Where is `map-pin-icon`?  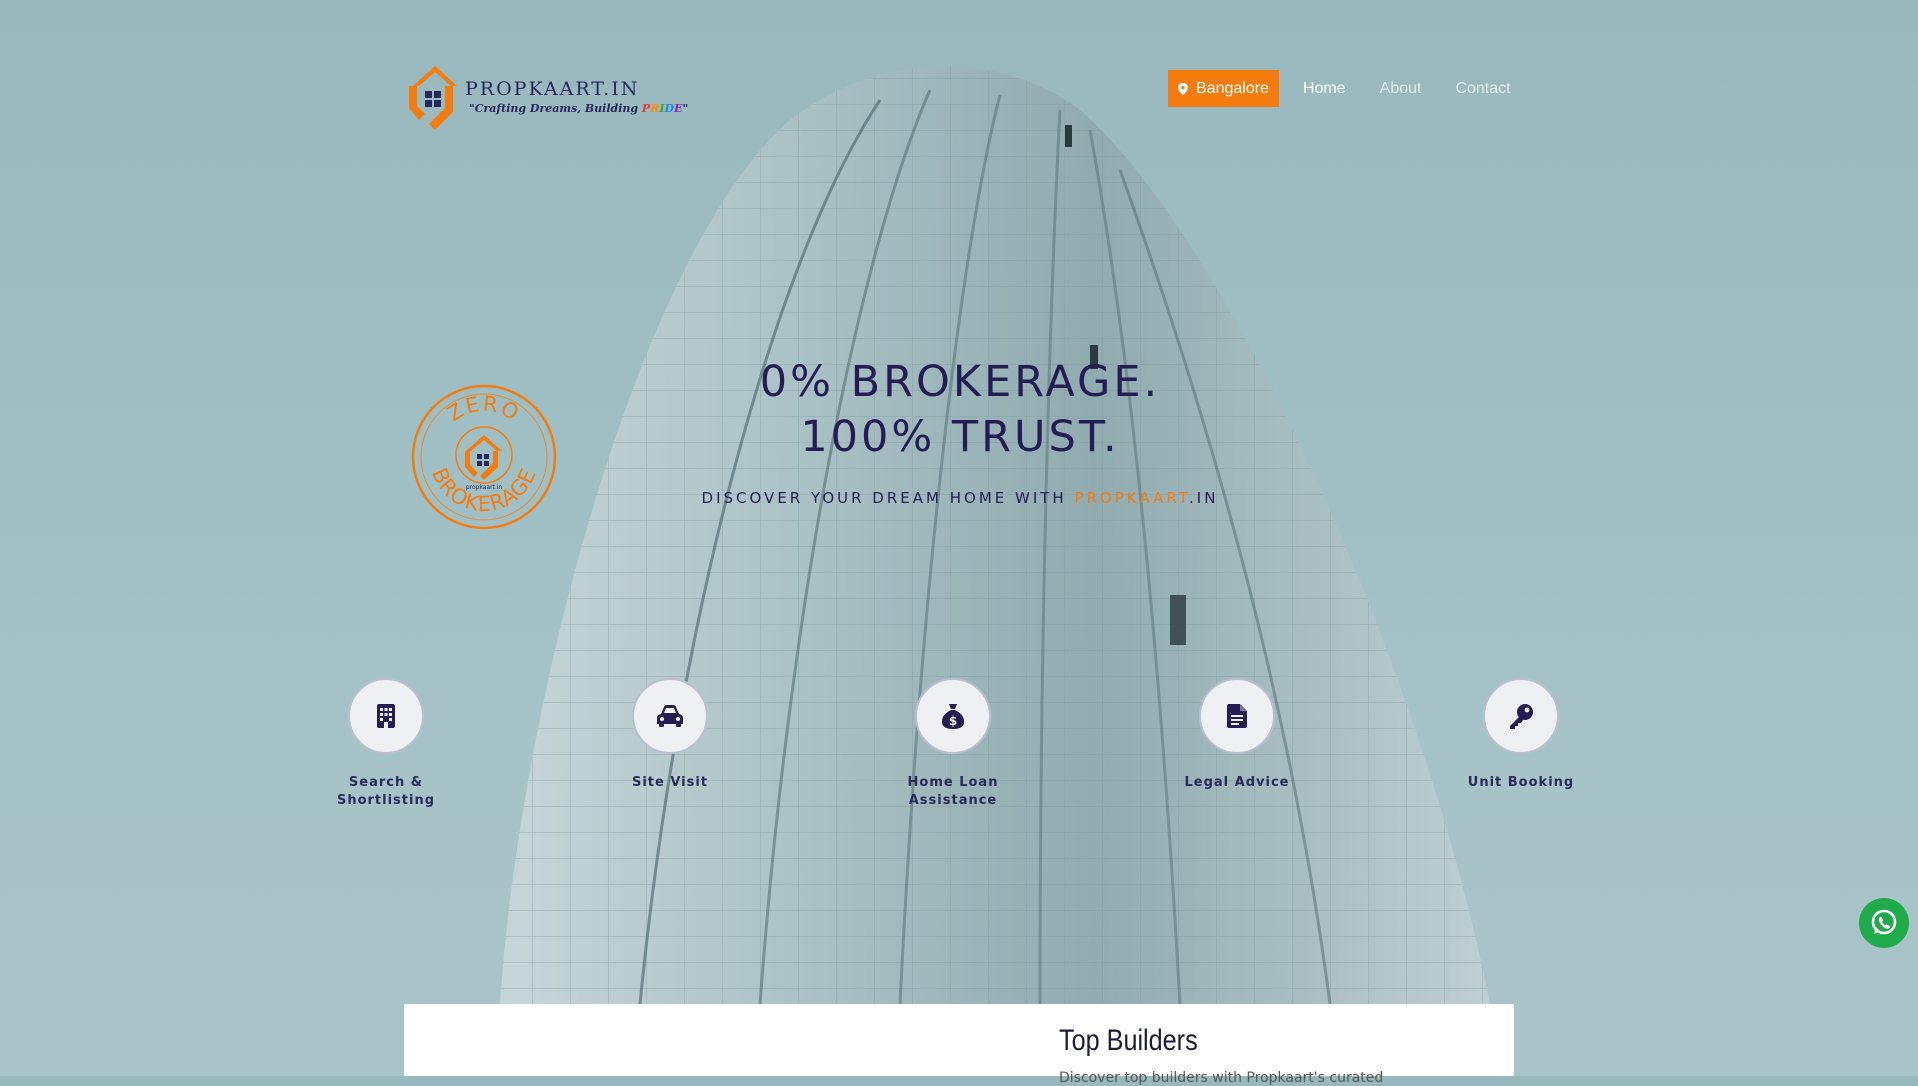
map-pin-icon is located at coordinates (1183, 88).